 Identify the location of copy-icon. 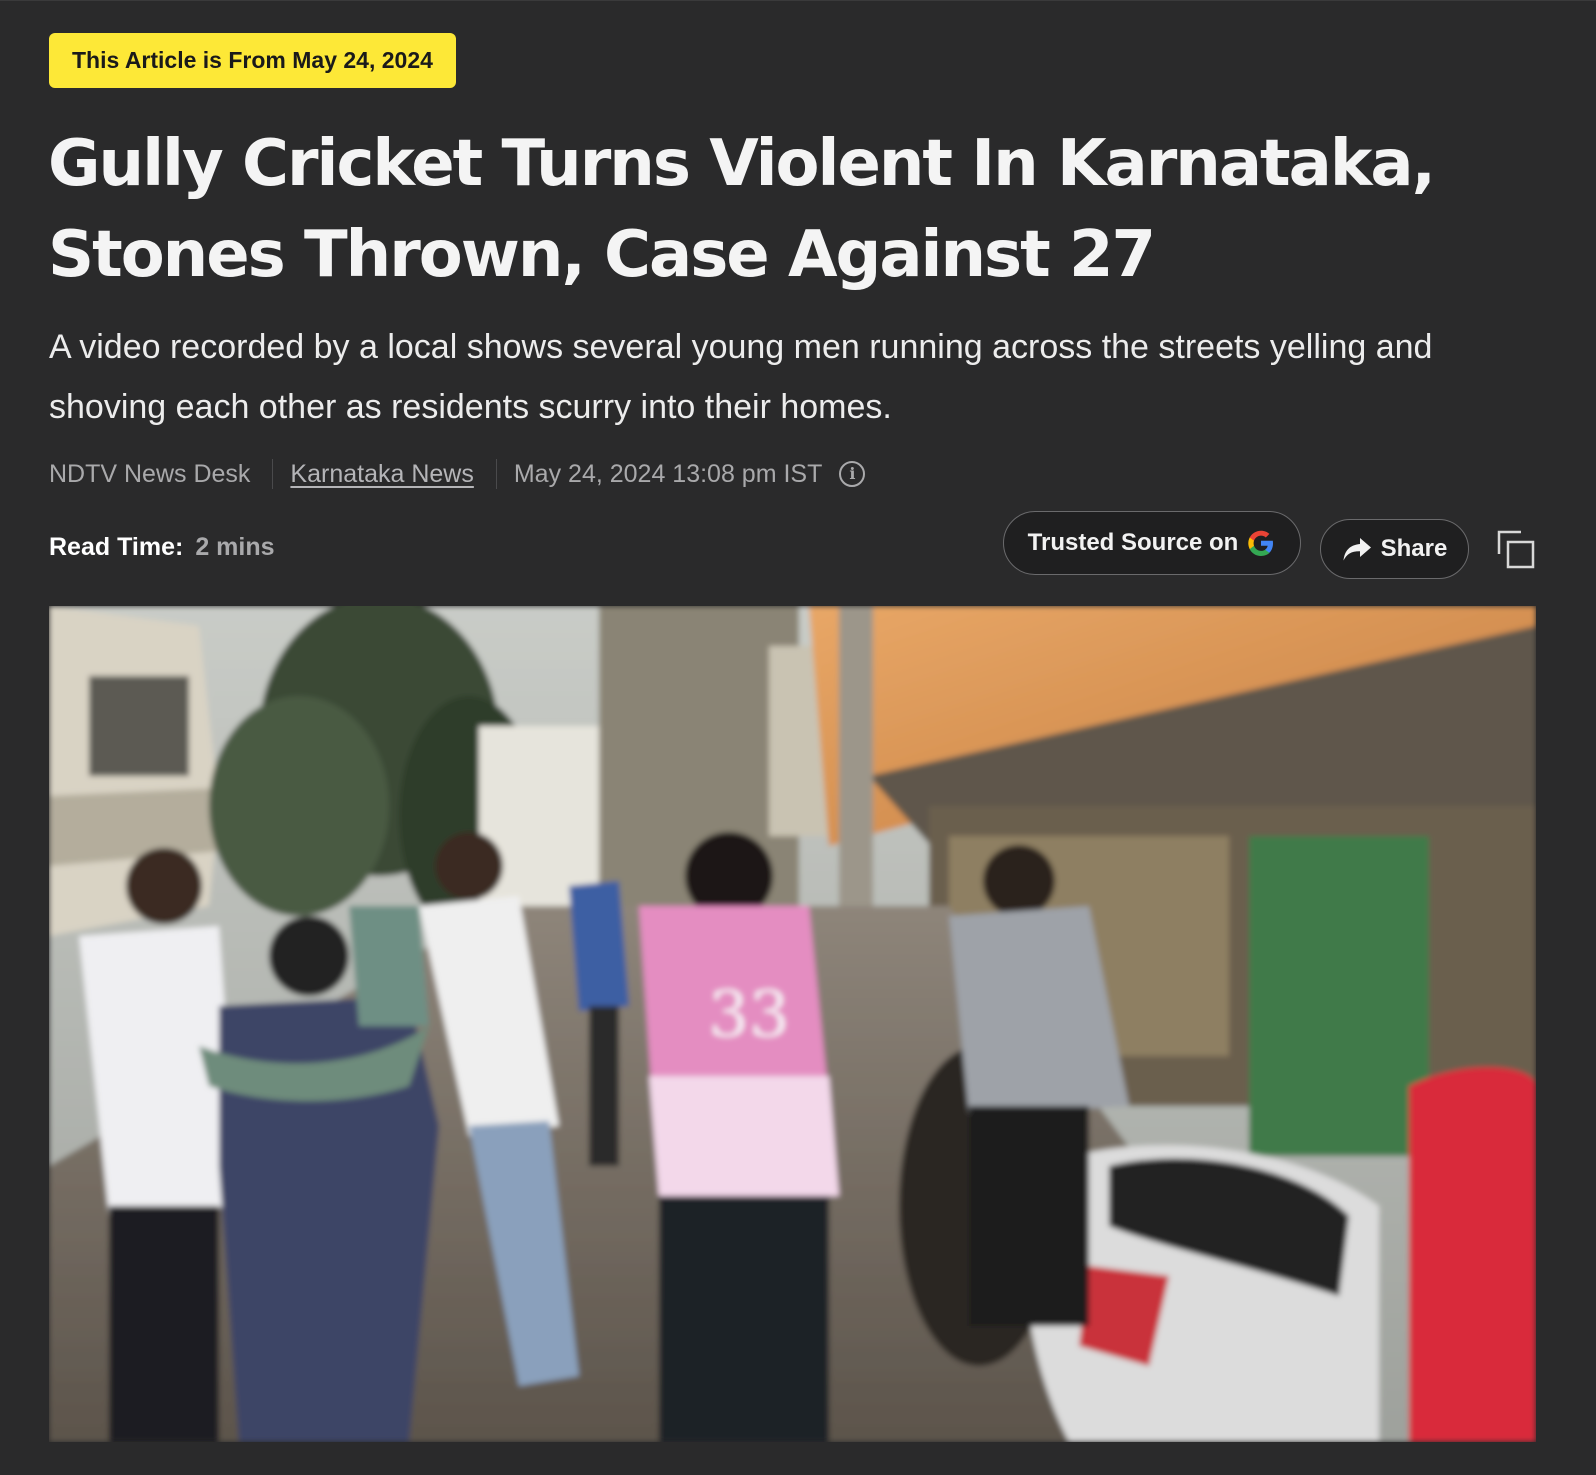
(1516, 549).